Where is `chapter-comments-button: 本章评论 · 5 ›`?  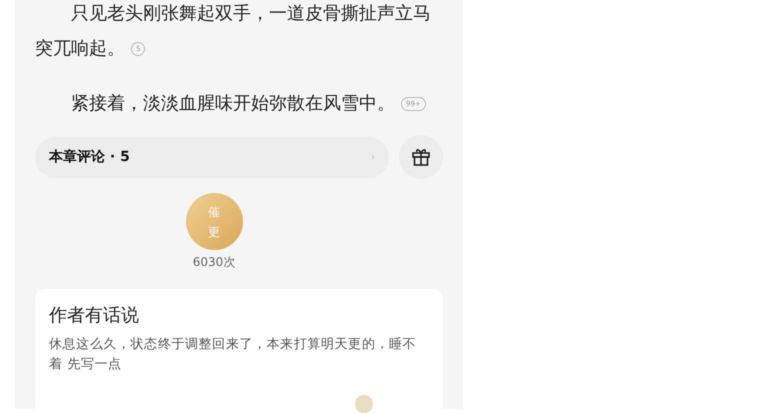 chapter-comments-button: 本章评论 · 5 › is located at coordinates (212, 157).